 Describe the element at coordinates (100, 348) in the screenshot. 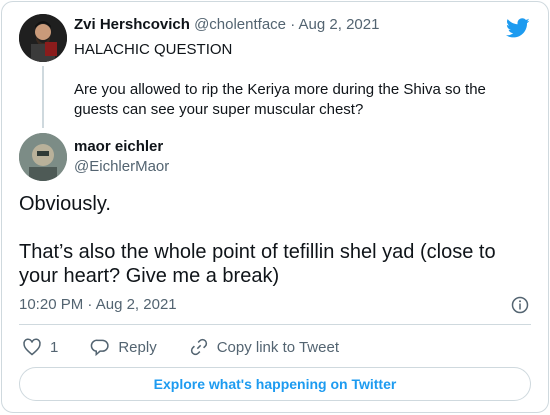

I see `reply-icon` at that location.